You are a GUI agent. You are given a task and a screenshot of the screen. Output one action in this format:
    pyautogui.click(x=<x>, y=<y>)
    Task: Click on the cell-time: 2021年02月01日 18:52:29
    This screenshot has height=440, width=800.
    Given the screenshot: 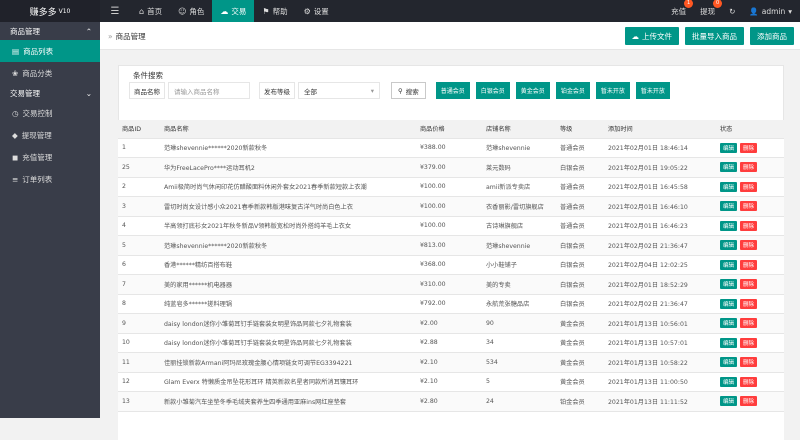 What is the action you would take?
    pyautogui.click(x=660, y=284)
    